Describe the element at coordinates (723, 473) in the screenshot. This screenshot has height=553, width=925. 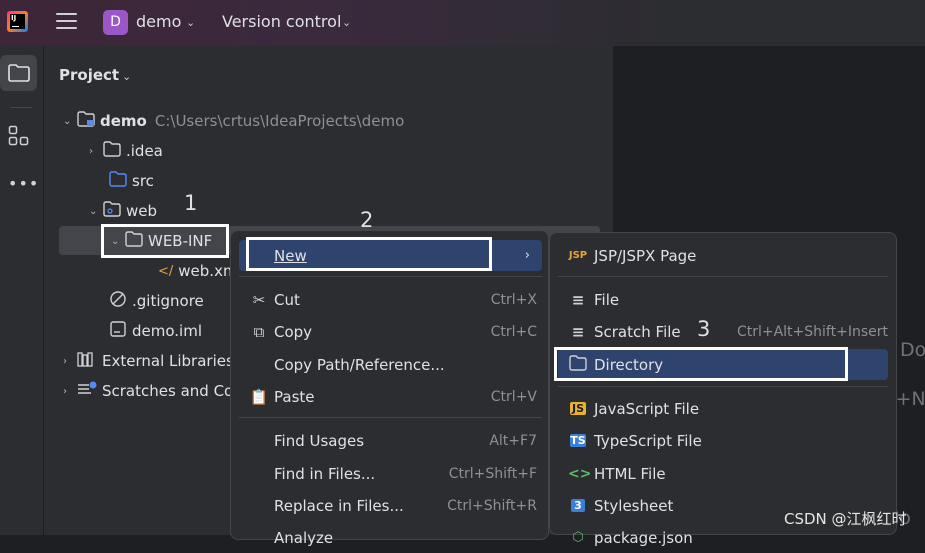
I see `submenu-item-html: <> HTML File` at that location.